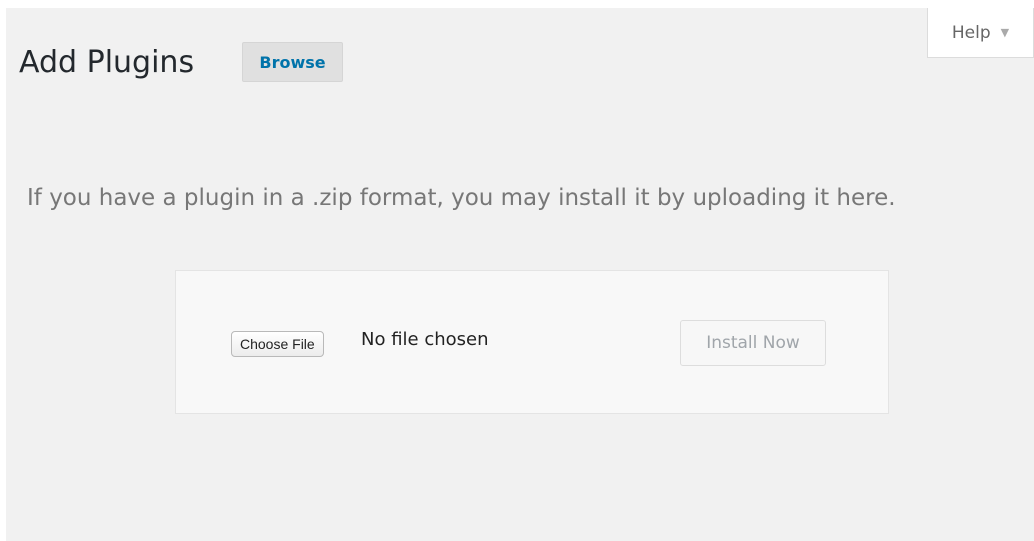  I want to click on help-tab-label: Help, so click(971, 32).